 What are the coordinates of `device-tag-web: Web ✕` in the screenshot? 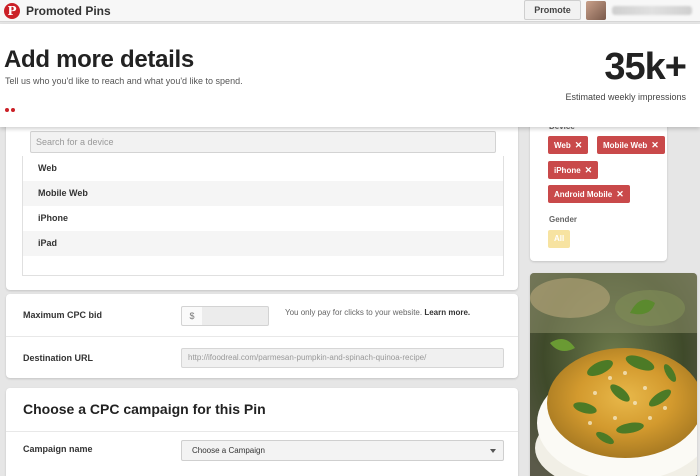 It's located at (568, 145).